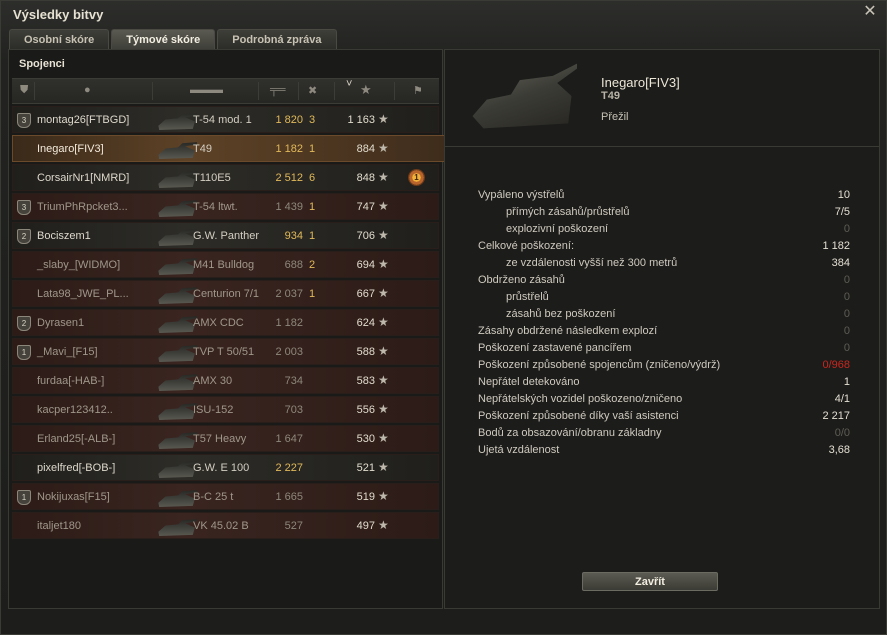 The width and height of the screenshot is (887, 635). What do you see at coordinates (76, 468) in the screenshot?
I see `player-name: pixelfred[-BOB-]` at bounding box center [76, 468].